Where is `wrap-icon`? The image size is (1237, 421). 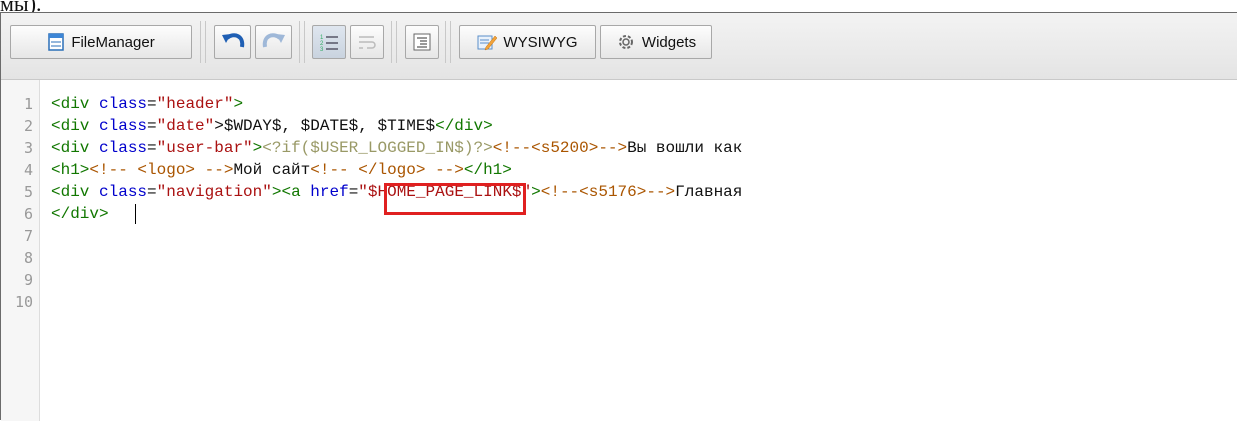 wrap-icon is located at coordinates (367, 42).